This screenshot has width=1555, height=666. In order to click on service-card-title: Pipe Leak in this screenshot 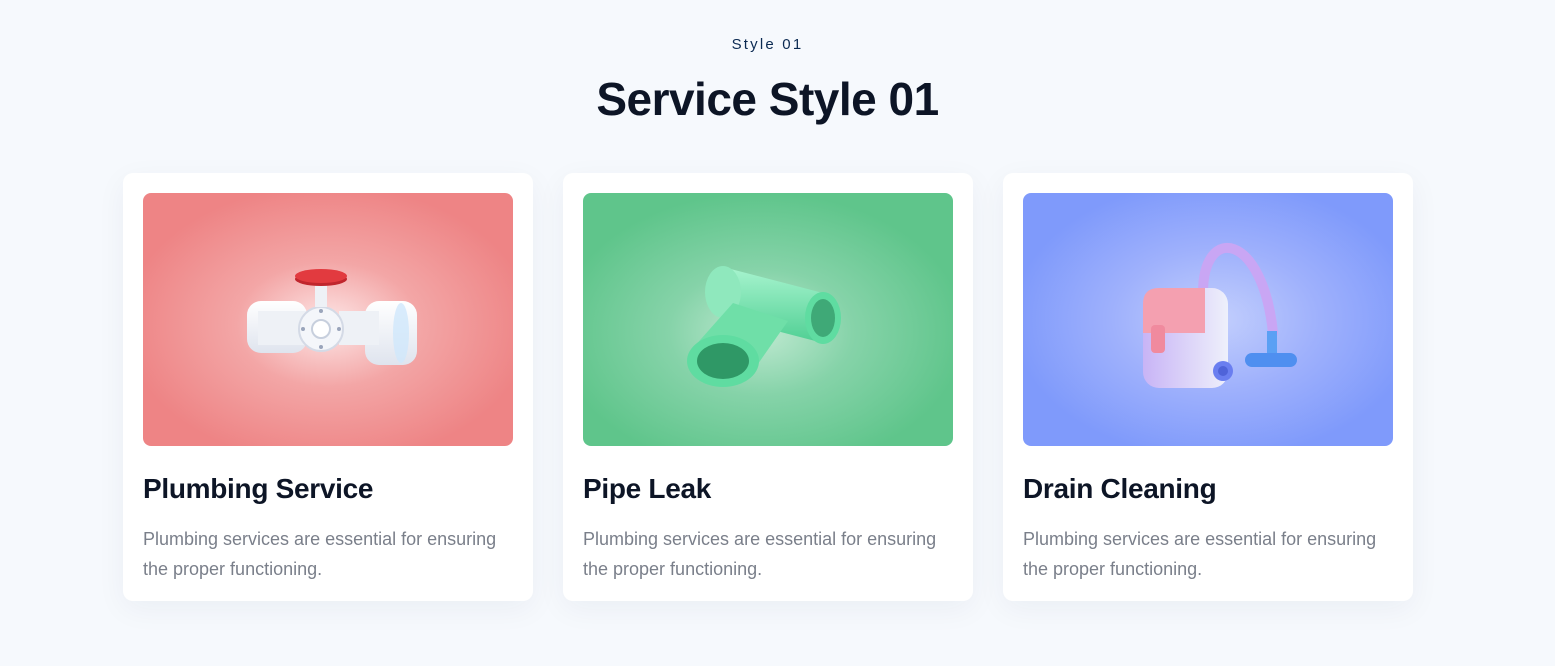, I will do `click(773, 489)`.